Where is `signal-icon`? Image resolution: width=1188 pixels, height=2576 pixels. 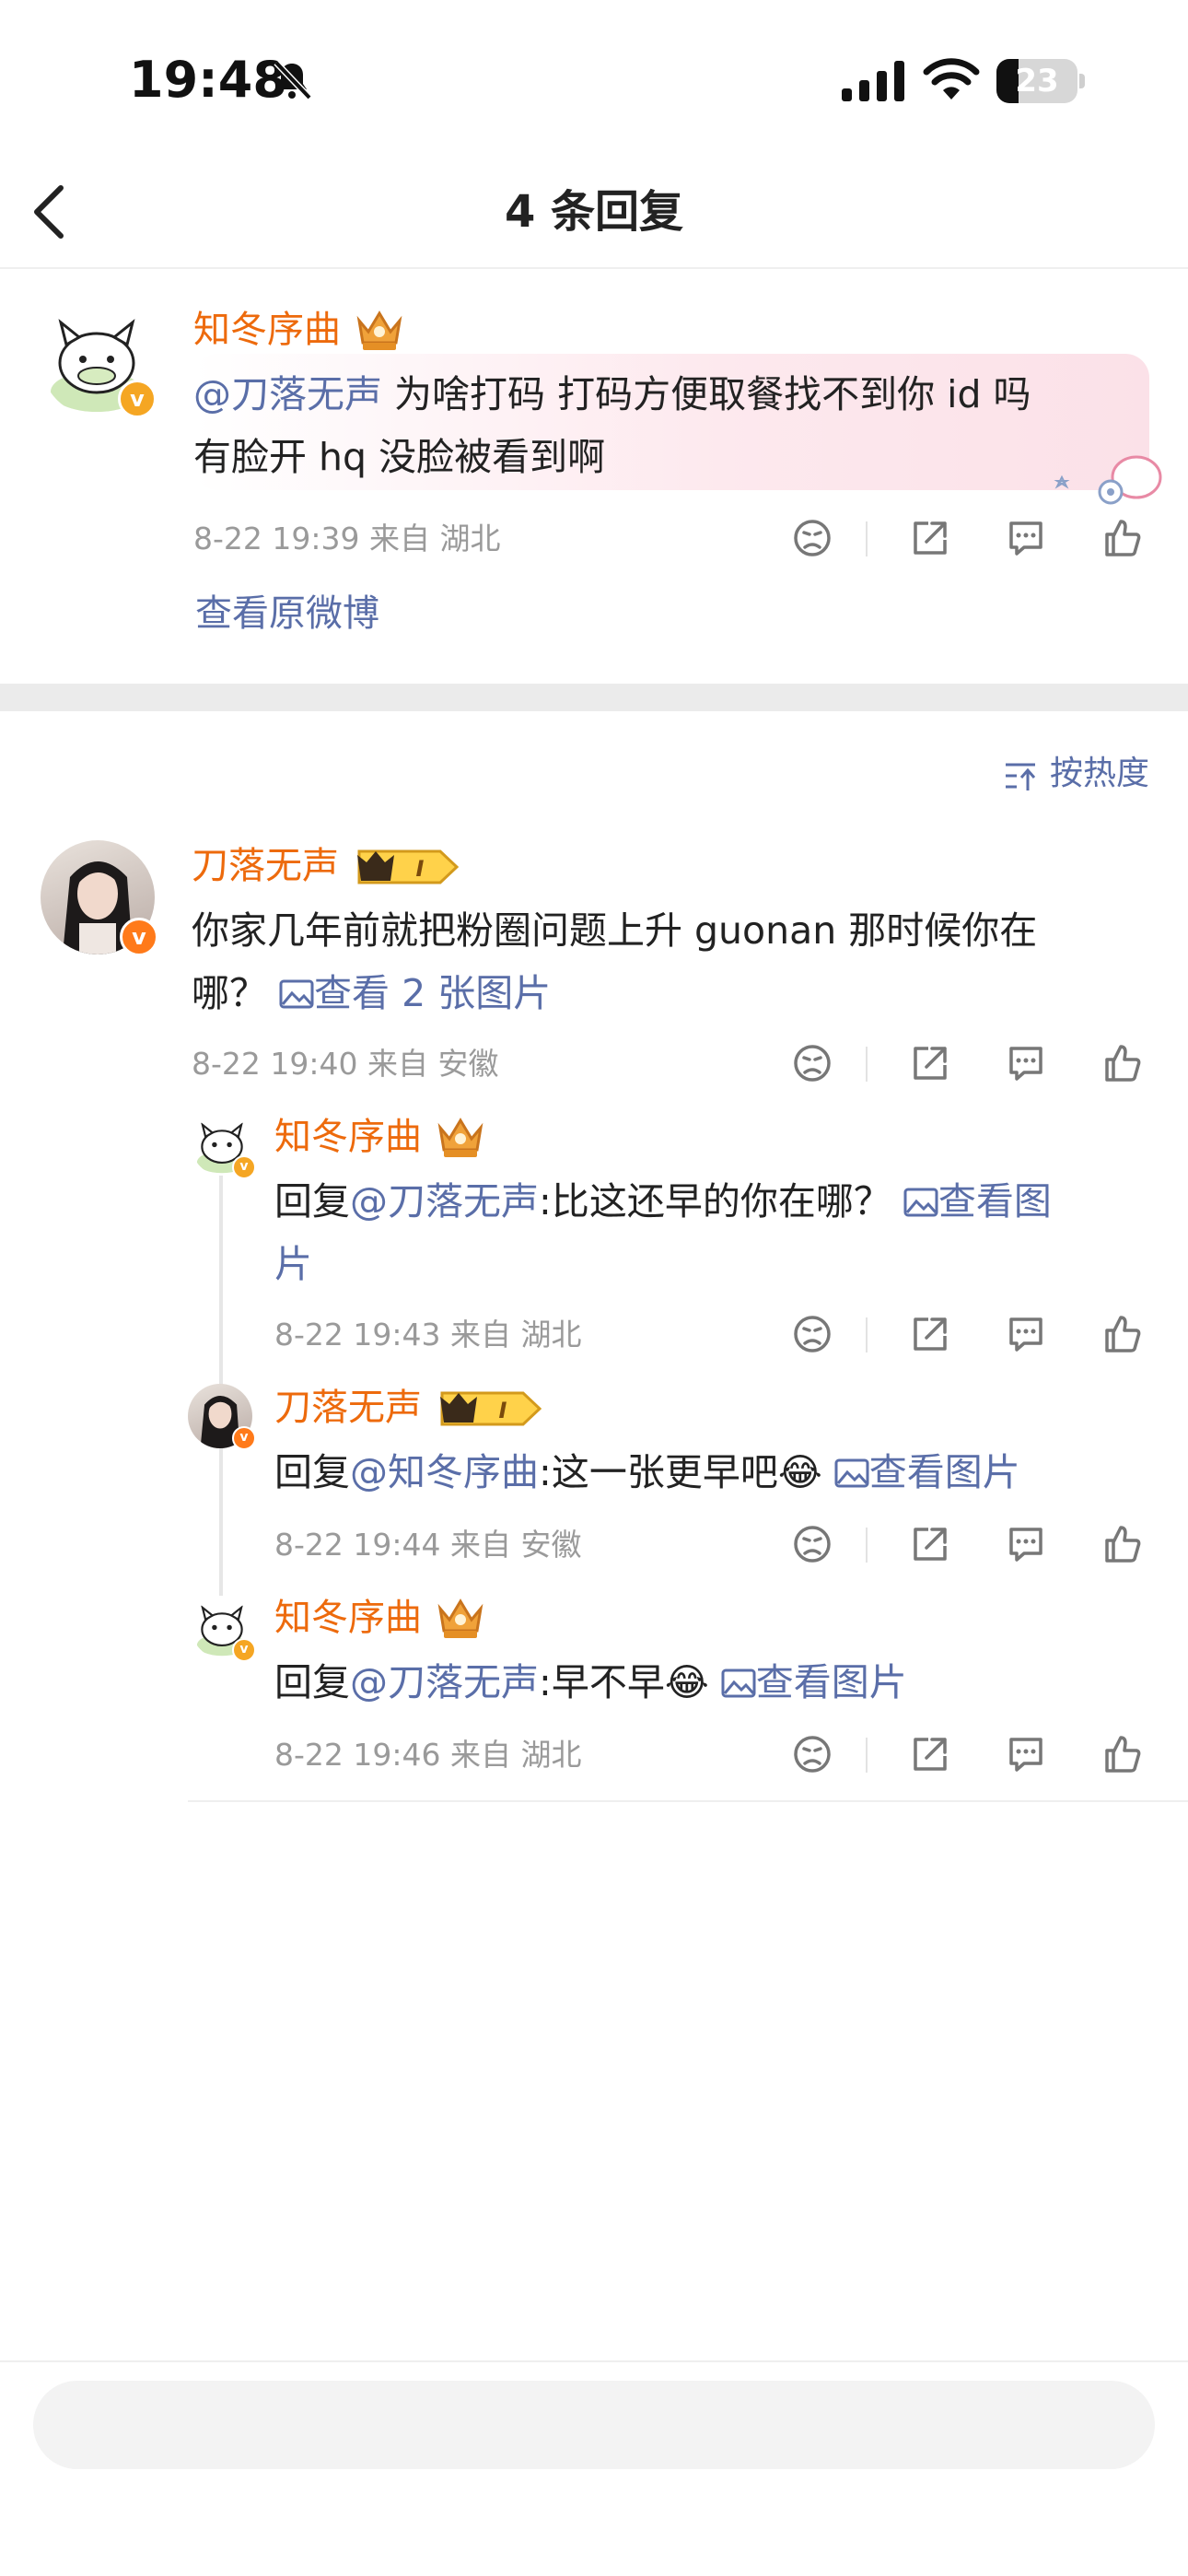 signal-icon is located at coordinates (873, 81).